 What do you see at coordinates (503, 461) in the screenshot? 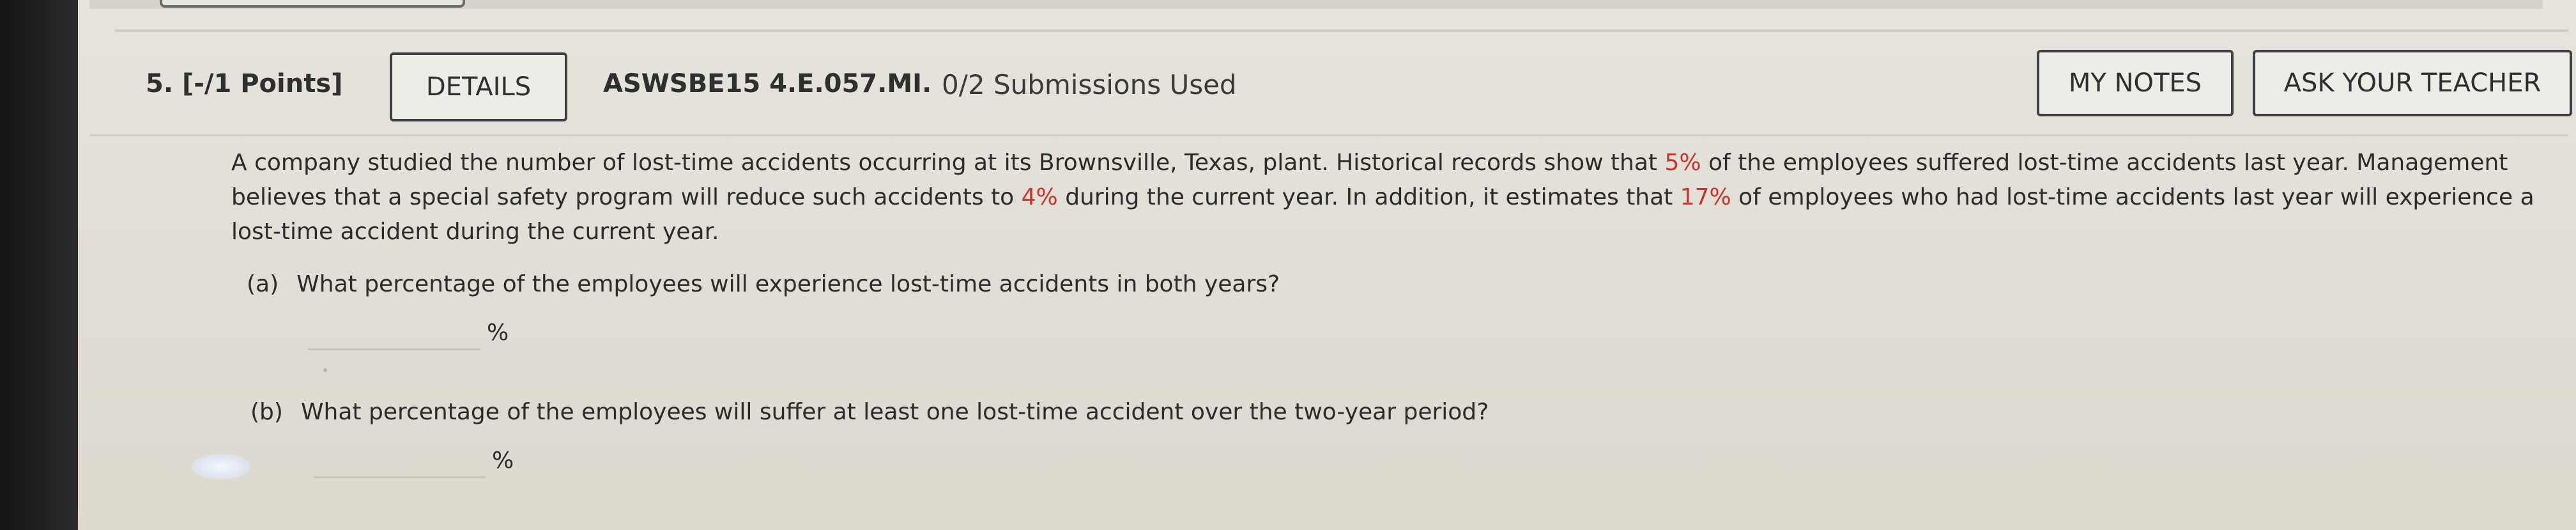
I see `part-b-unit: %` at bounding box center [503, 461].